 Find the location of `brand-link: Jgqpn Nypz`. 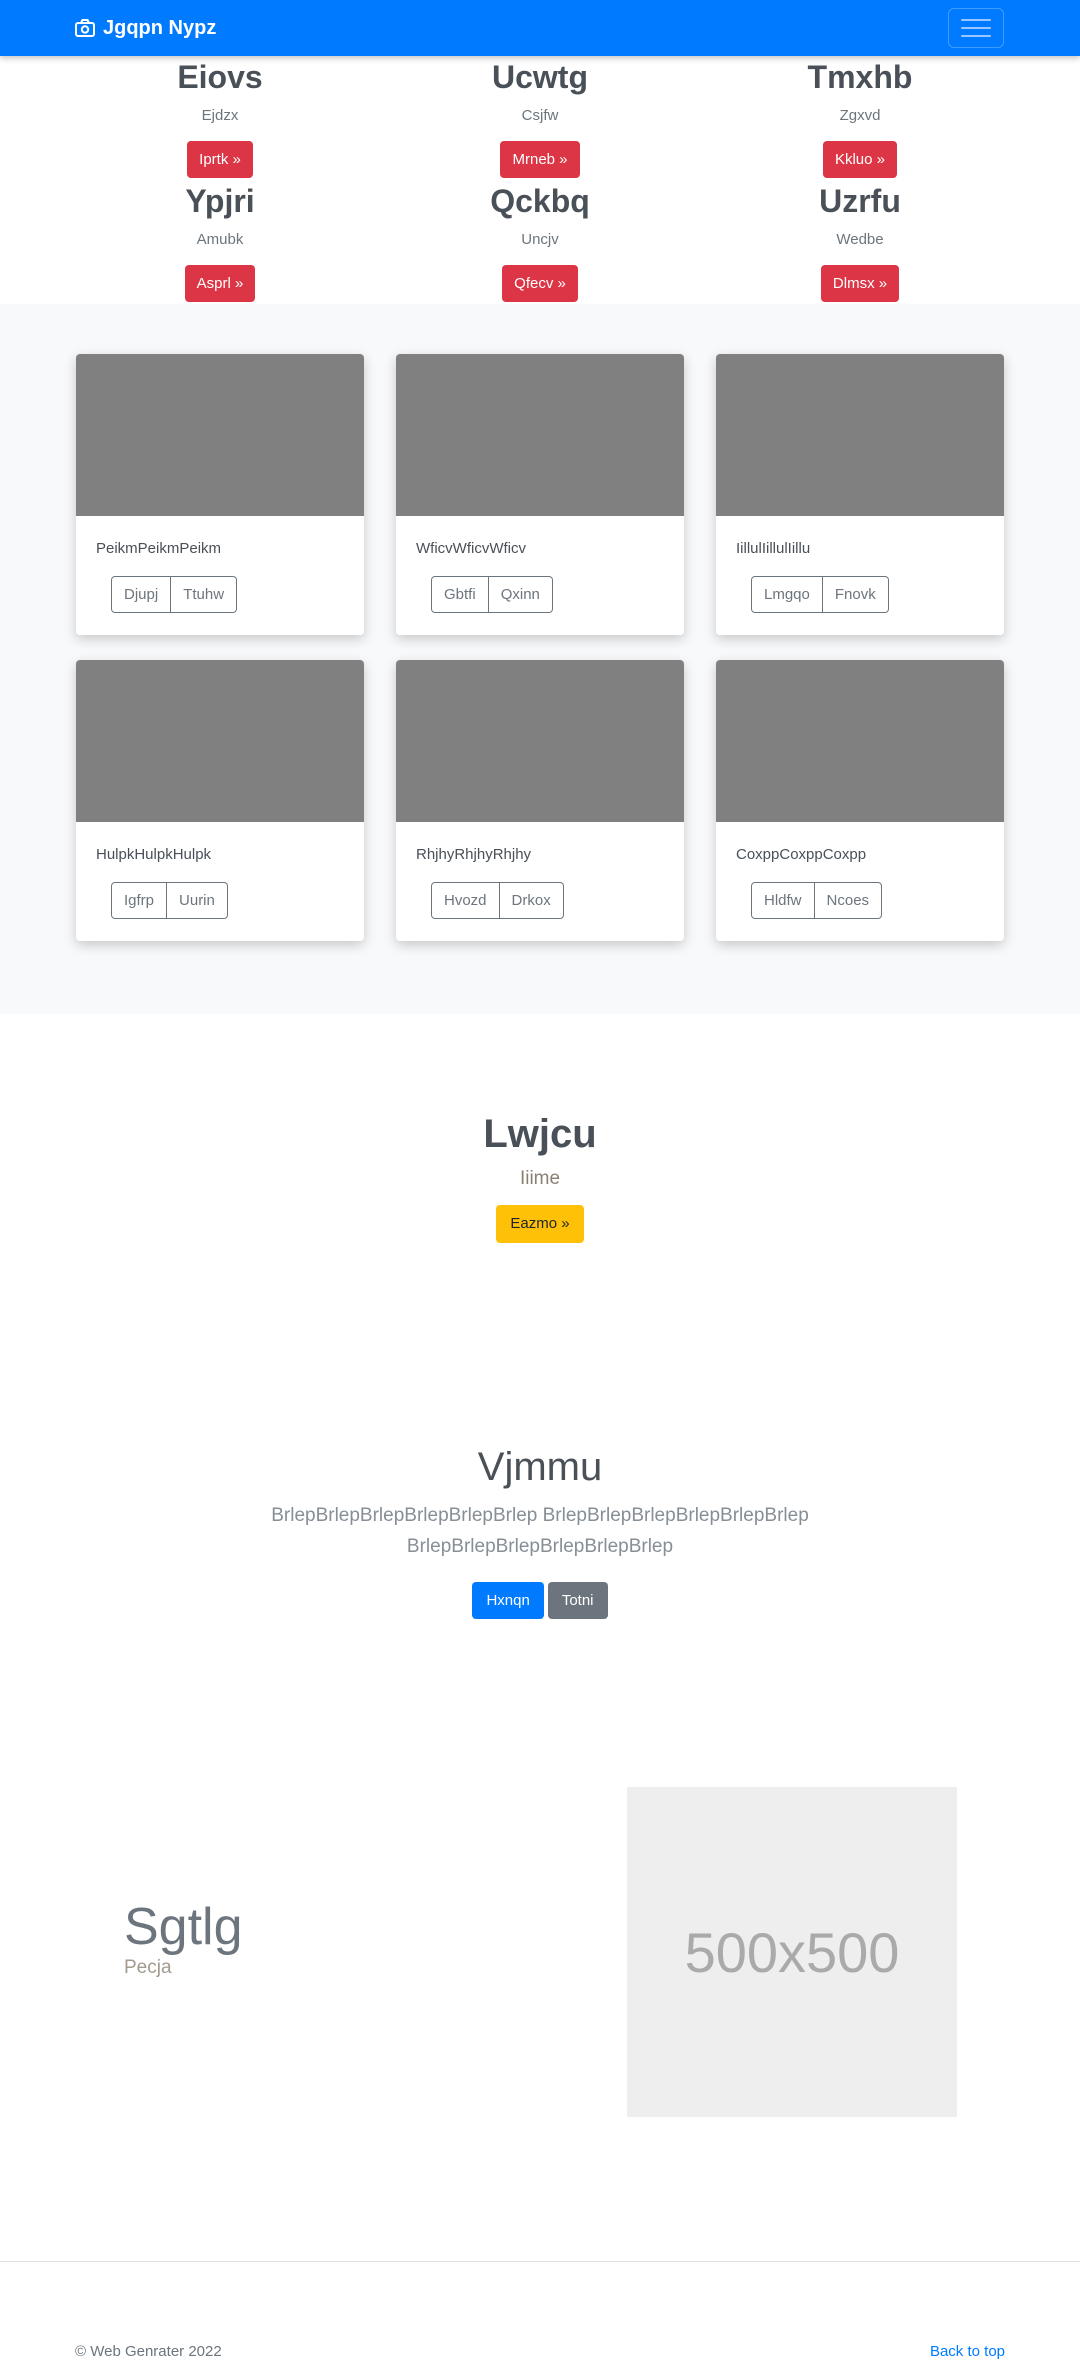

brand-link: Jgqpn Nypz is located at coordinates (145, 28).